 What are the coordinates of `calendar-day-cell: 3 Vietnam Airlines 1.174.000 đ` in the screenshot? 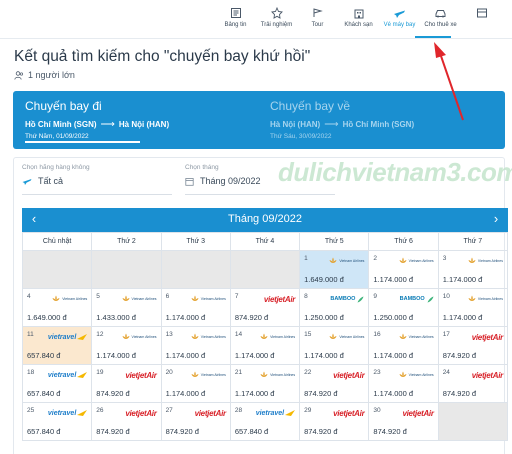 It's located at (473, 270).